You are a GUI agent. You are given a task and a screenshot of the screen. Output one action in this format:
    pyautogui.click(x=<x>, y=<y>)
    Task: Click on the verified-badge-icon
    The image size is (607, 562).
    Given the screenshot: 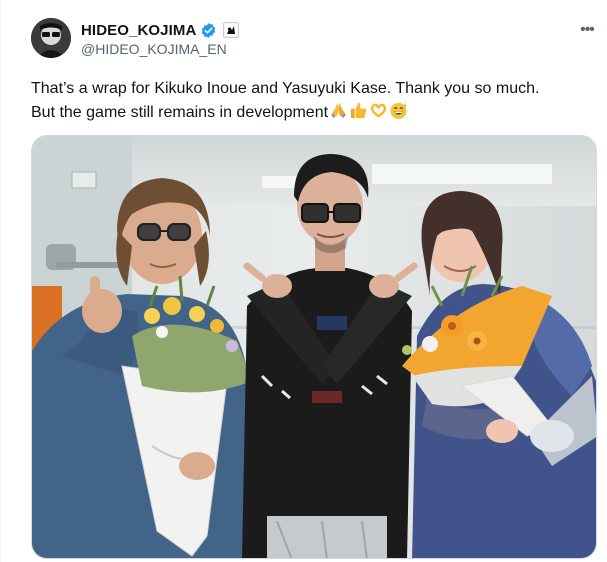 What is the action you would take?
    pyautogui.click(x=208, y=30)
    